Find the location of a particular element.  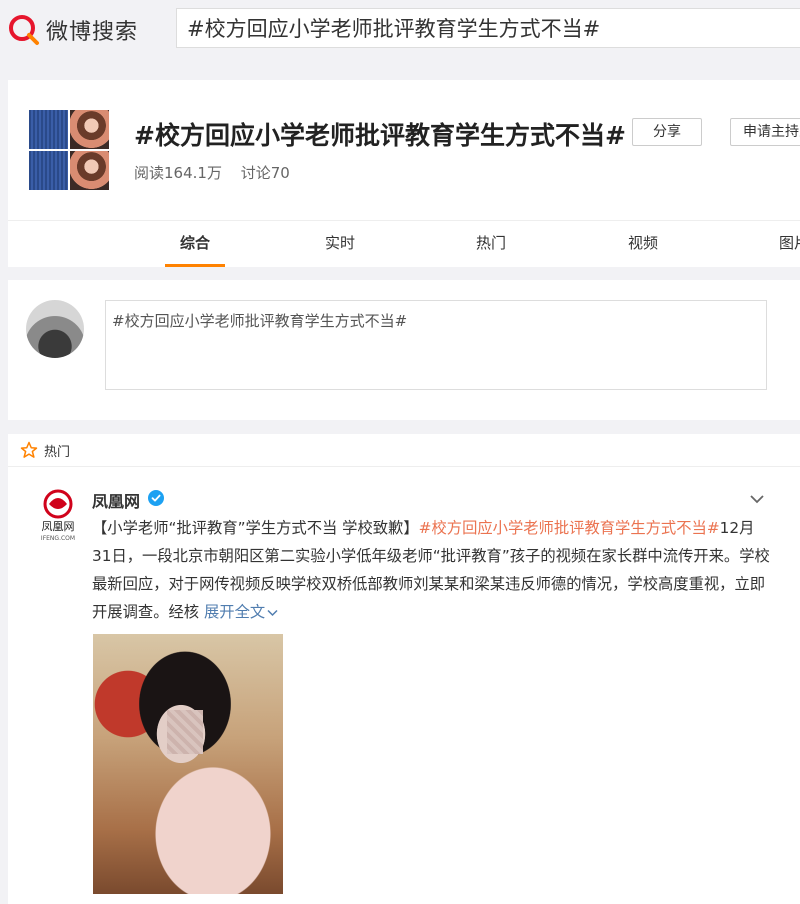

tab-hot: 热门 is located at coordinates (491, 244).